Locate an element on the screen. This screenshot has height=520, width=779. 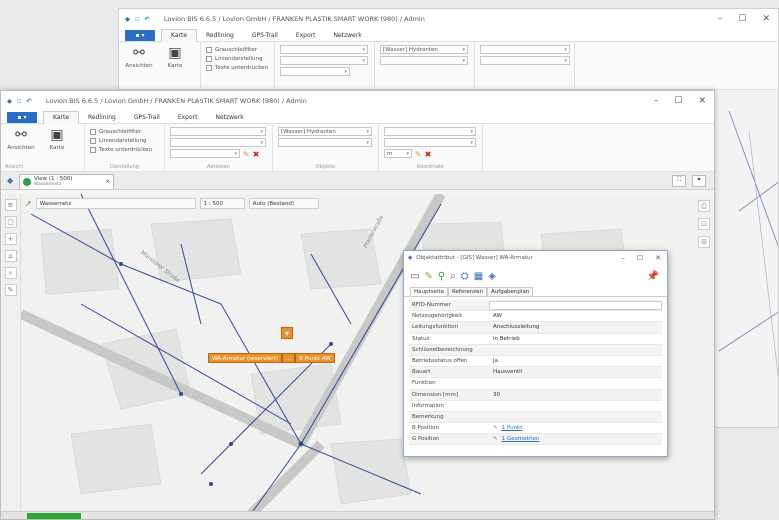
map-icon: ▣ is located at coordinates (175, 53).